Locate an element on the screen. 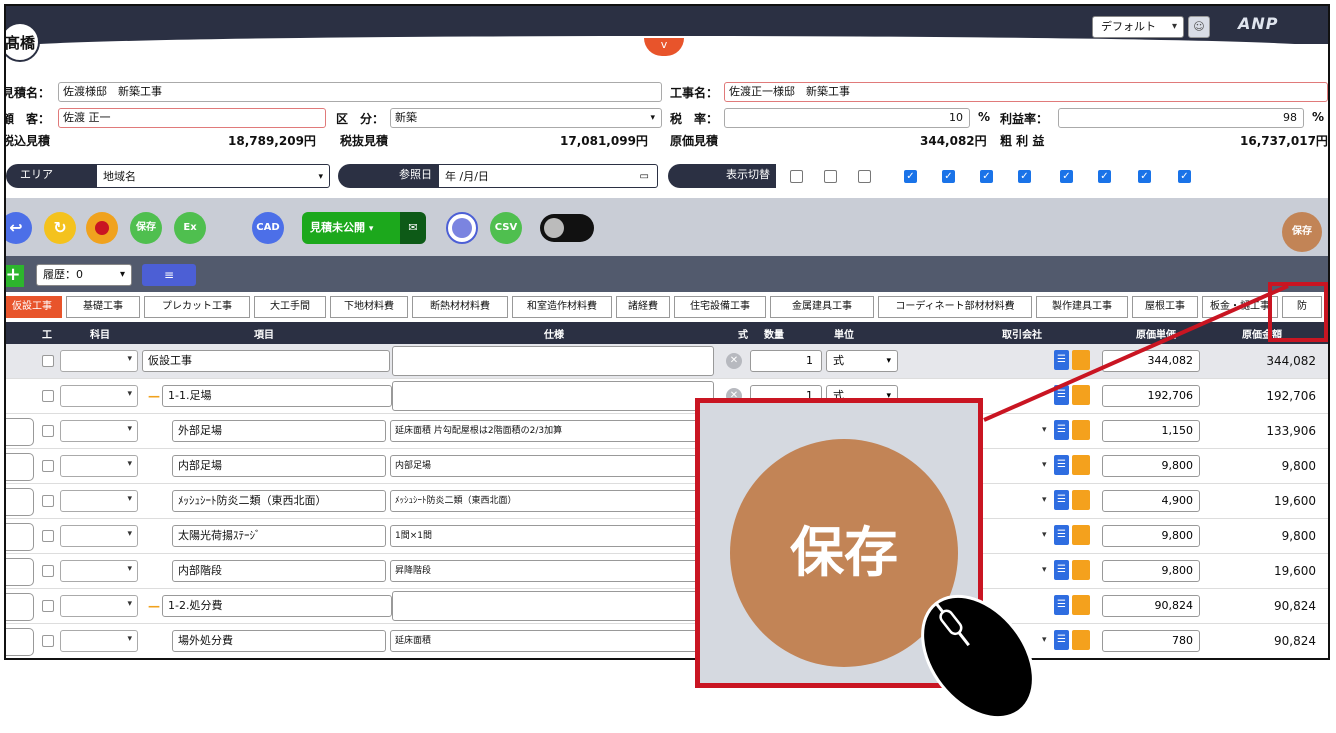  callout-connector is located at coordinates (1136, 353).